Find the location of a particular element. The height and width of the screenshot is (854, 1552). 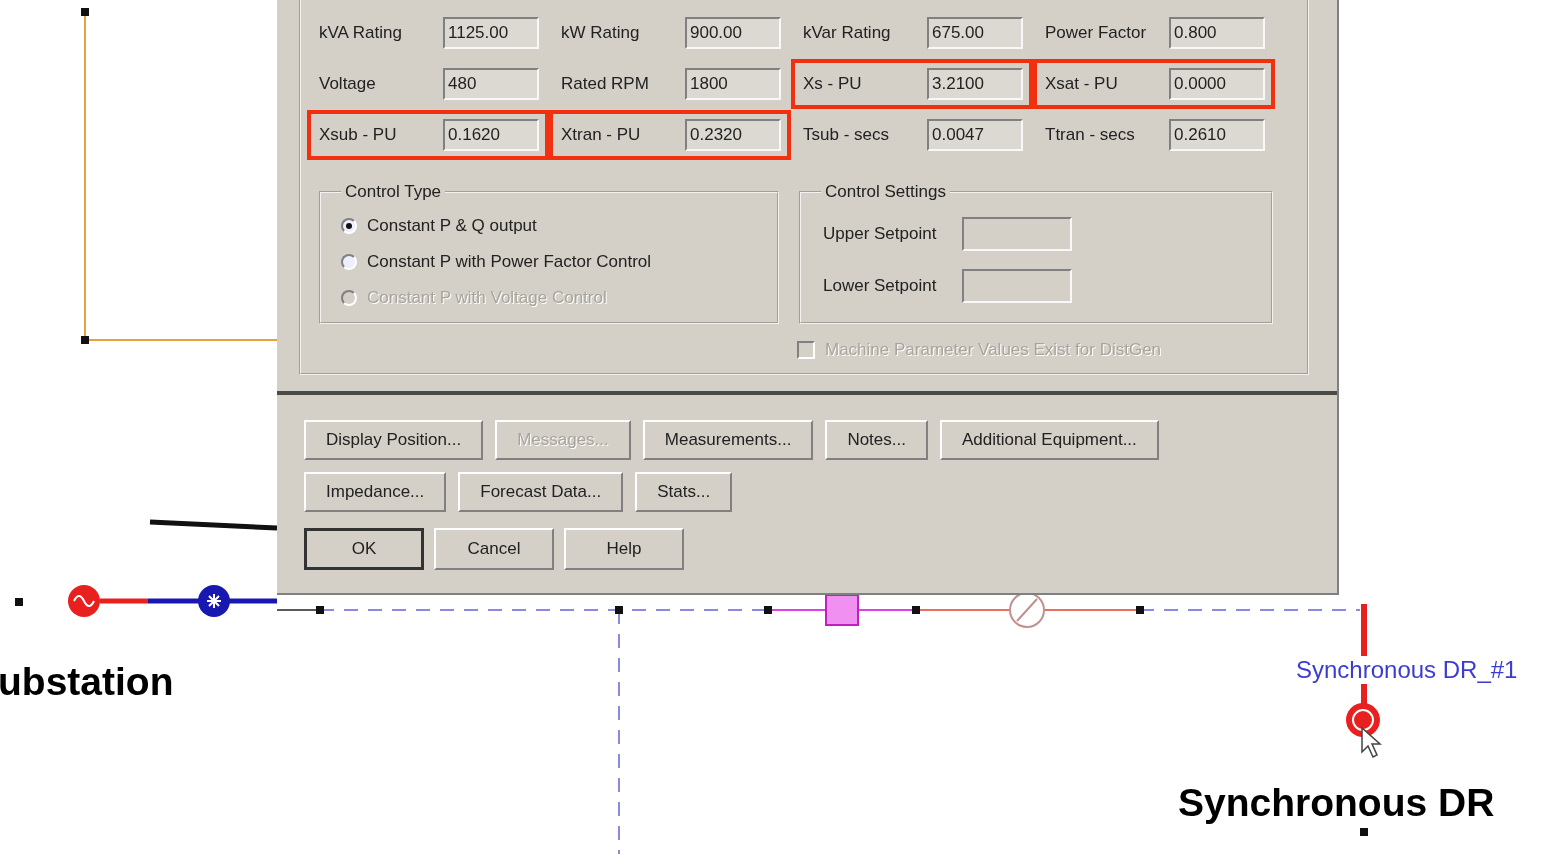

dialog-button: OK is located at coordinates (364, 549).